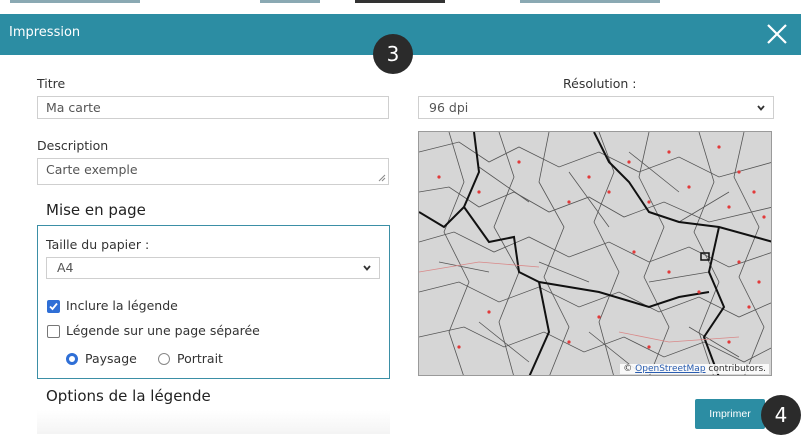  What do you see at coordinates (200, 358) in the screenshot?
I see `portrait-label: Portrait` at bounding box center [200, 358].